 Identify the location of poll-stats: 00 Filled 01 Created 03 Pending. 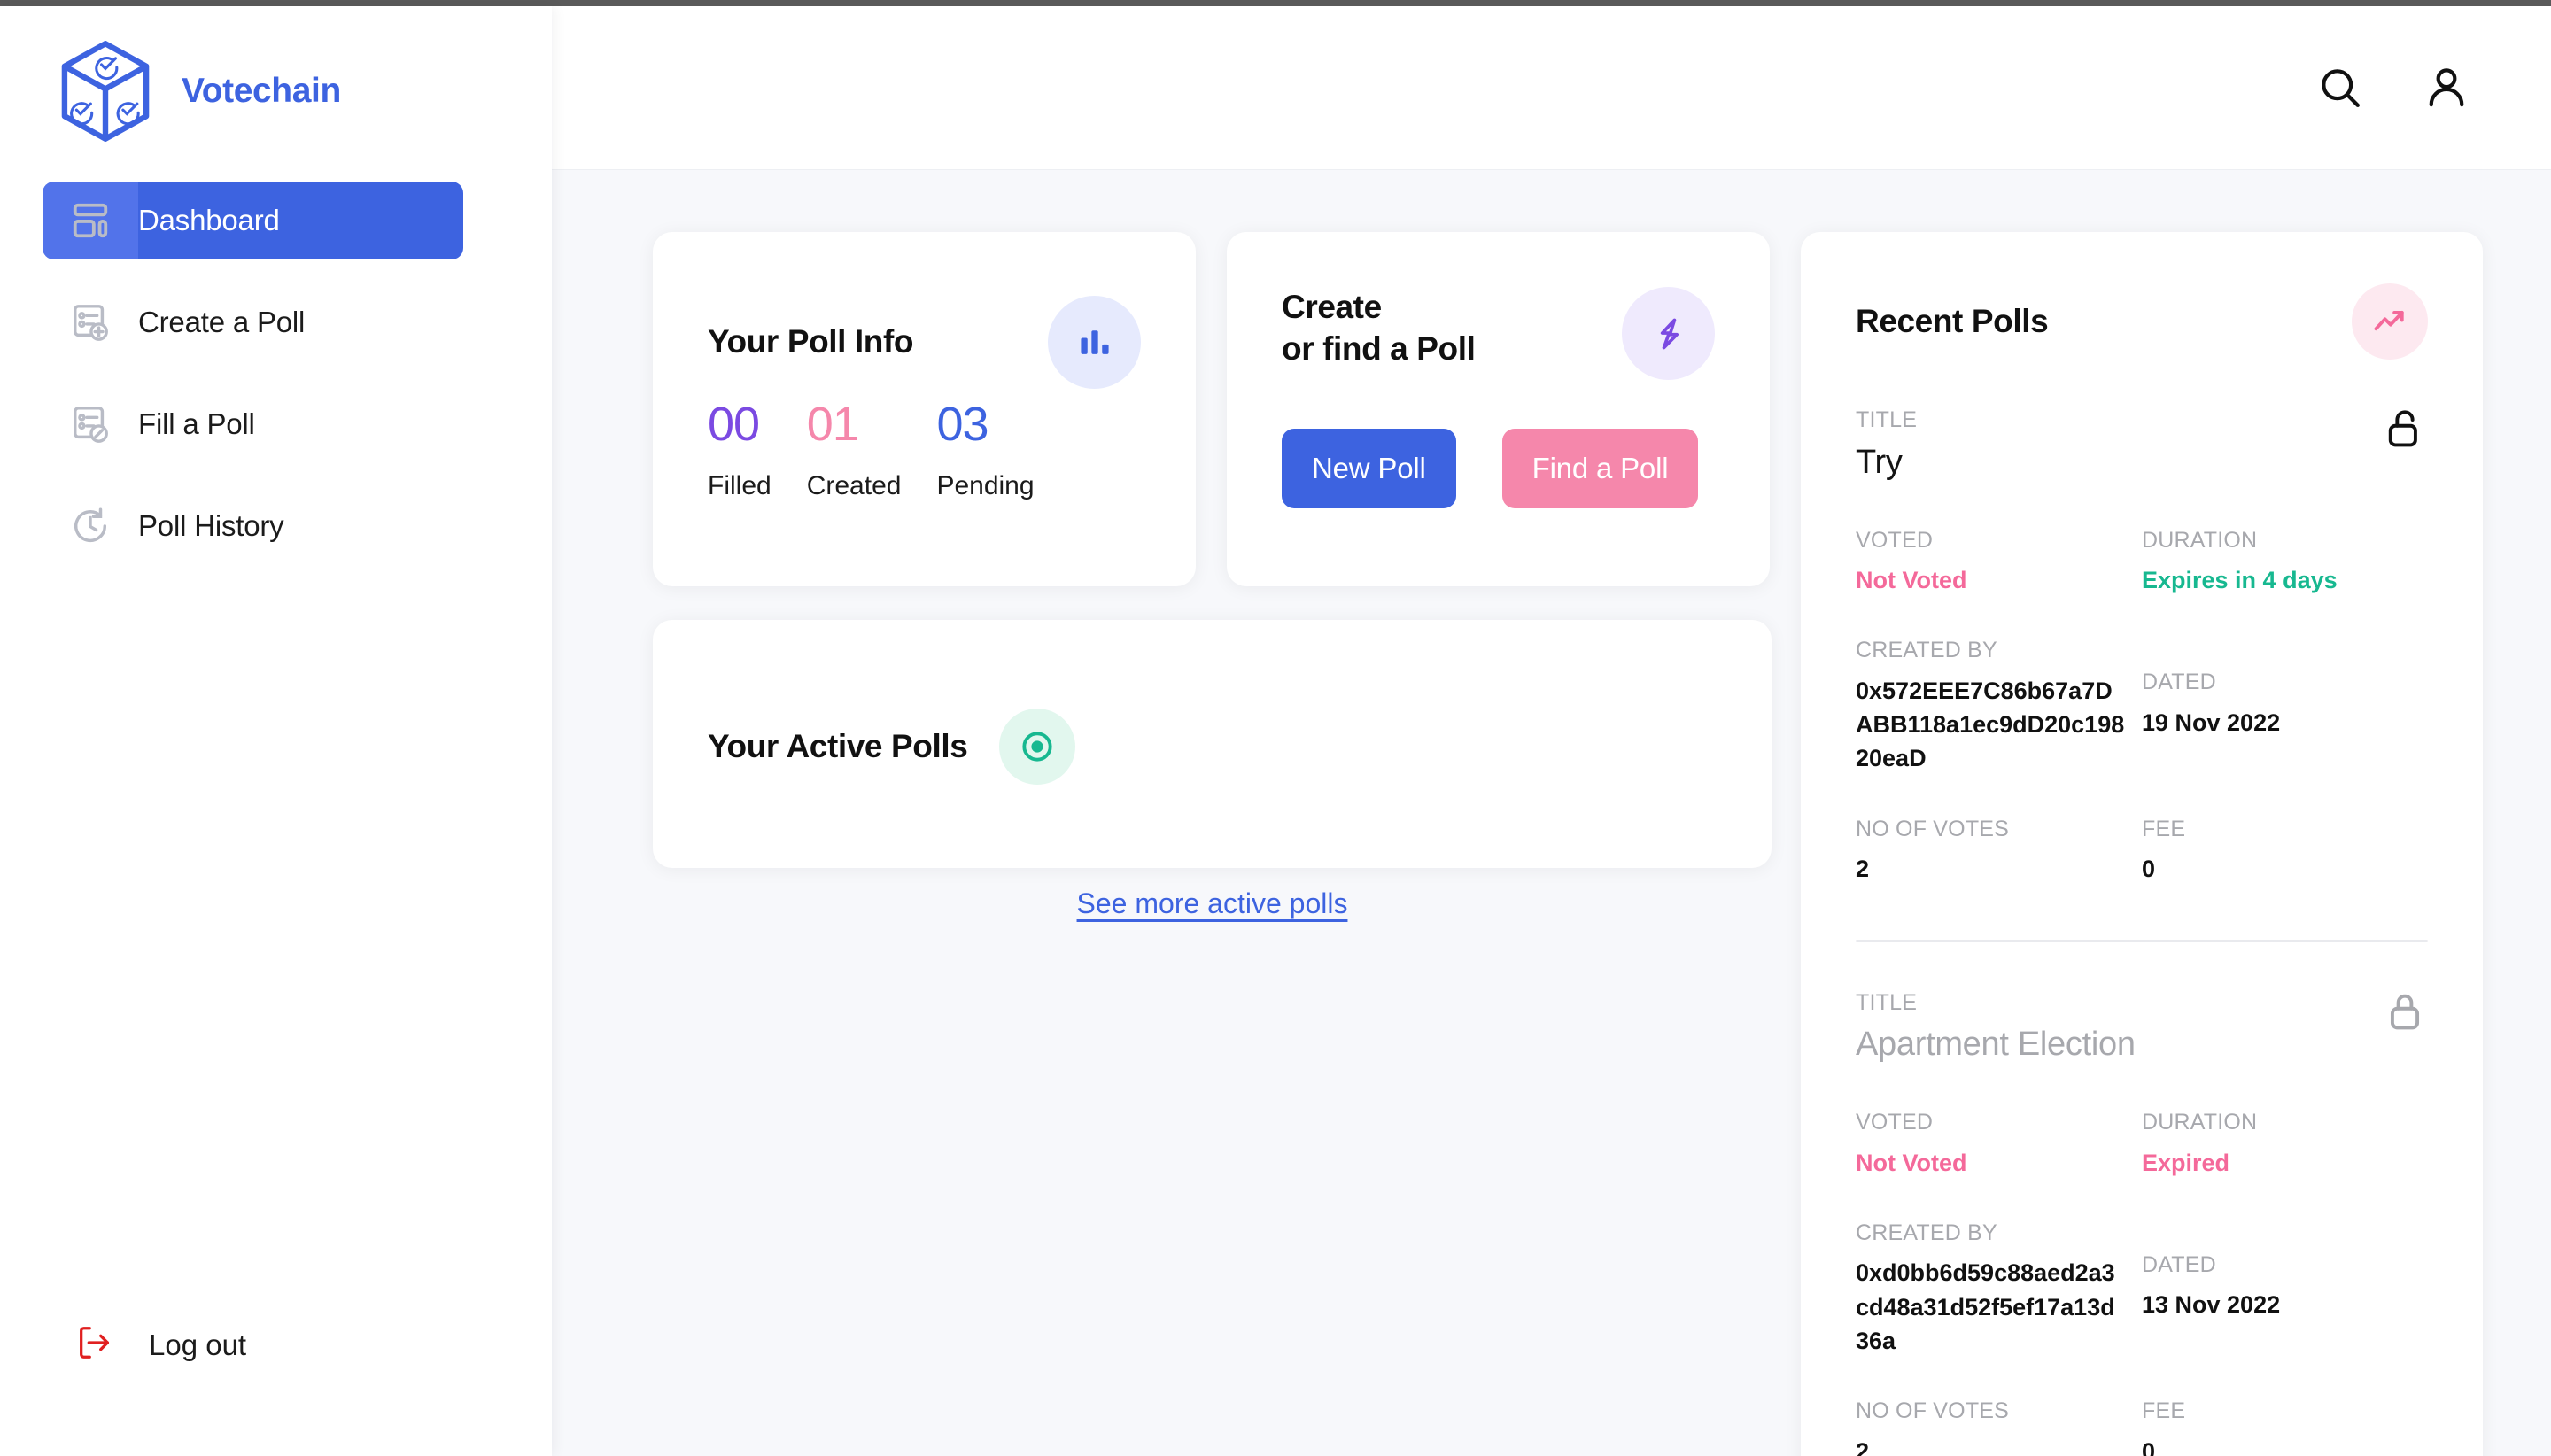
(889, 450).